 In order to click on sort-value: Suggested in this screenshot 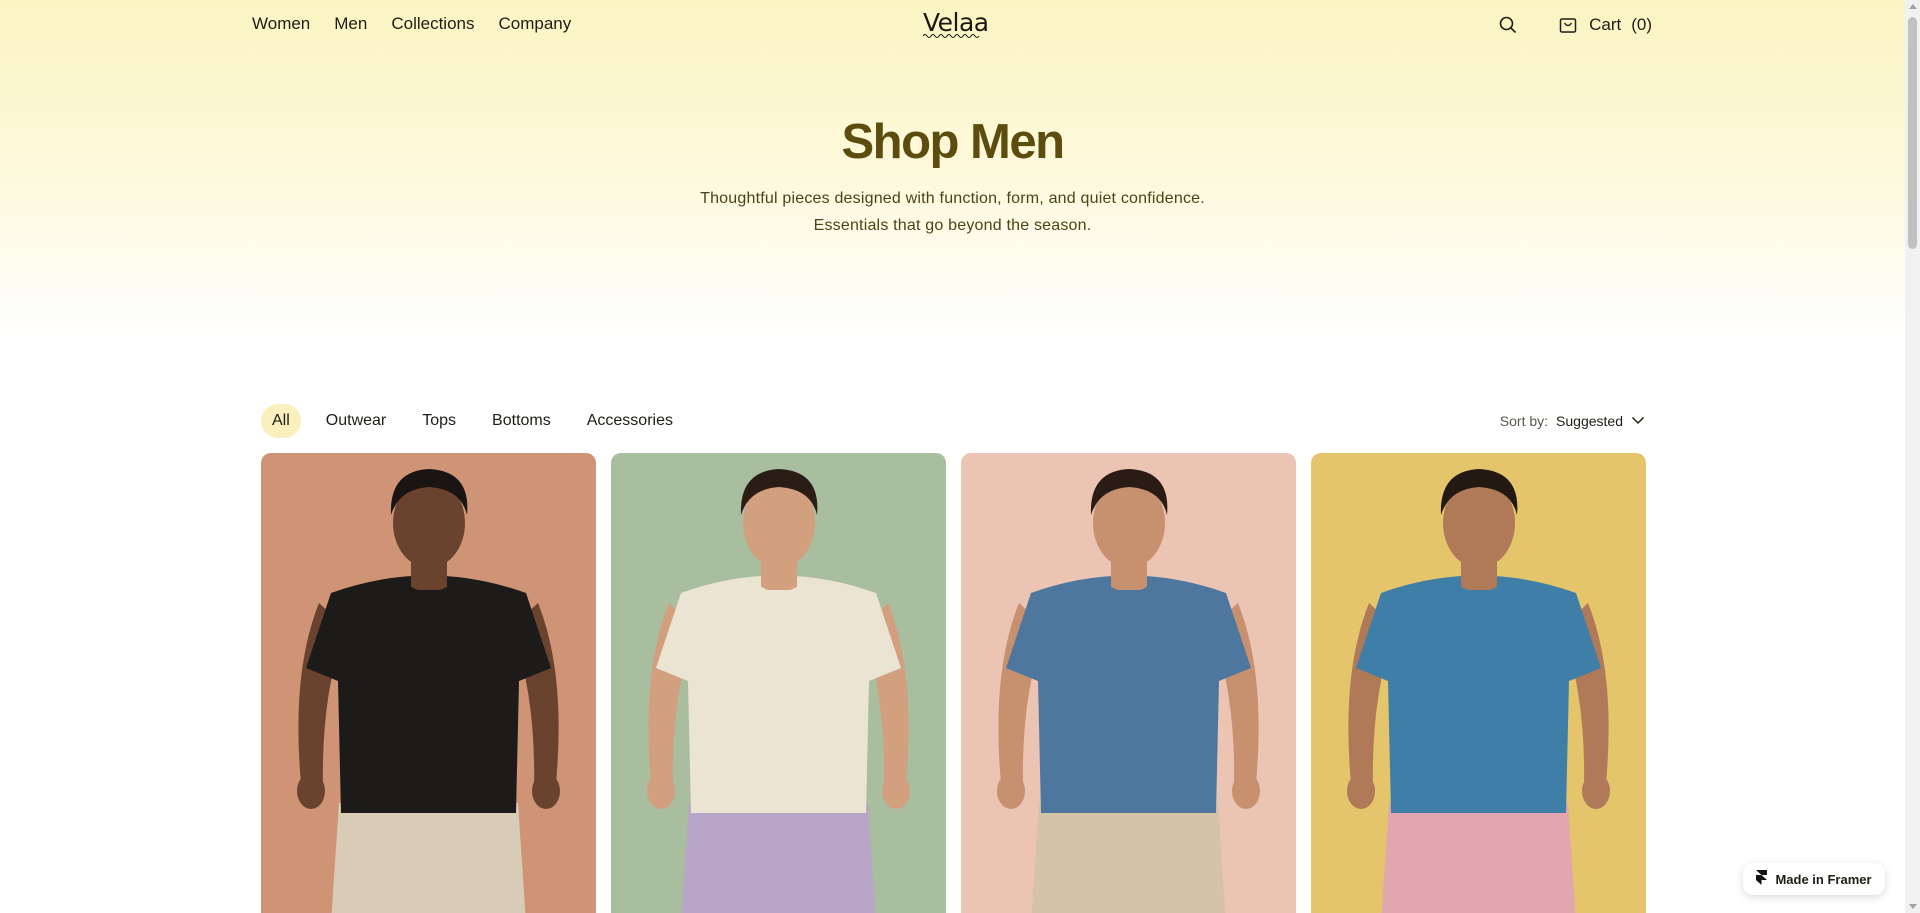, I will do `click(1589, 421)`.